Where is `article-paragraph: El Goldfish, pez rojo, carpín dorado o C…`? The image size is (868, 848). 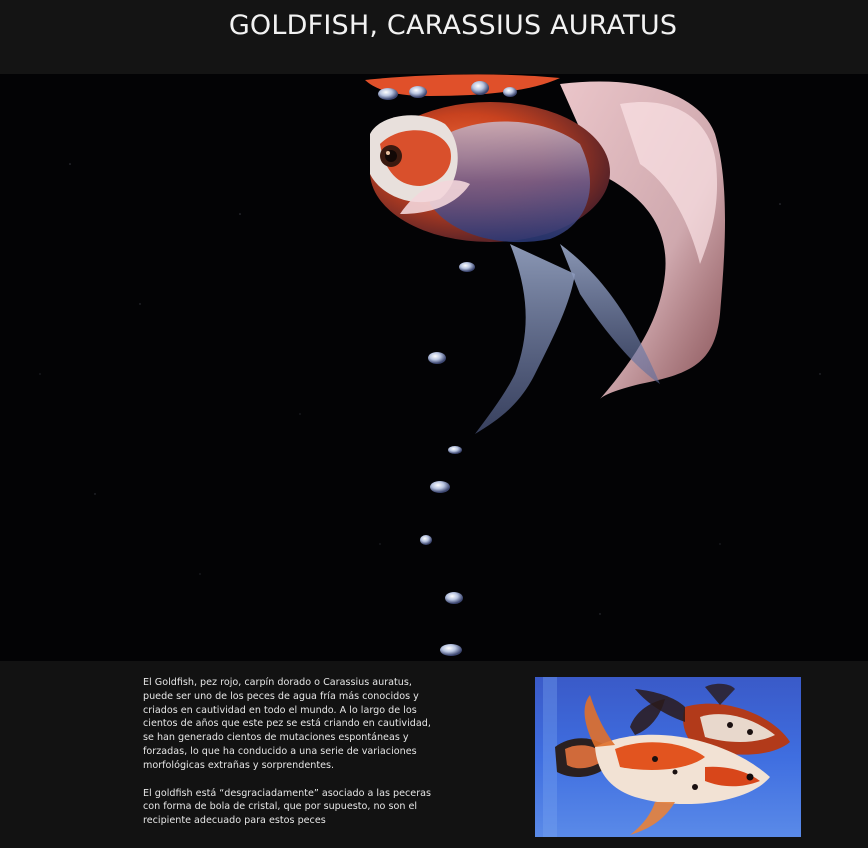
article-paragraph: El Goldfish, pez rojo, carpín dorado o C… is located at coordinates (287, 724).